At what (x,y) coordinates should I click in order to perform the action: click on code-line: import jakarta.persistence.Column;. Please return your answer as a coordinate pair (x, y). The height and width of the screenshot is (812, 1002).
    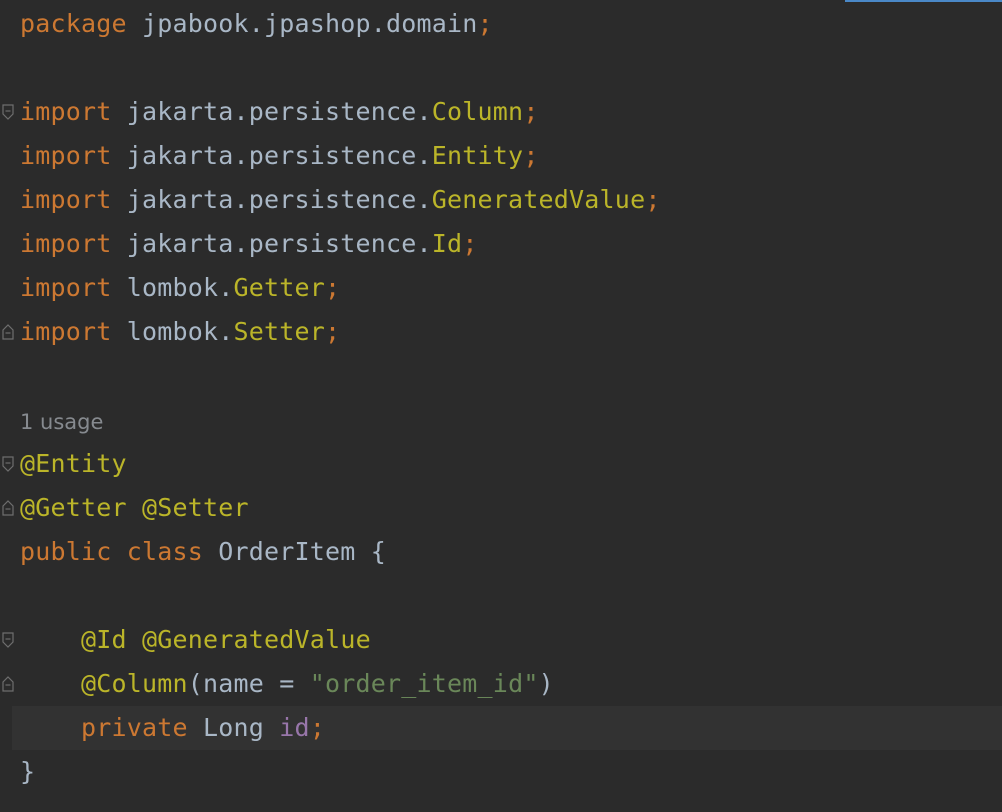
    Looking at the image, I should click on (279, 112).